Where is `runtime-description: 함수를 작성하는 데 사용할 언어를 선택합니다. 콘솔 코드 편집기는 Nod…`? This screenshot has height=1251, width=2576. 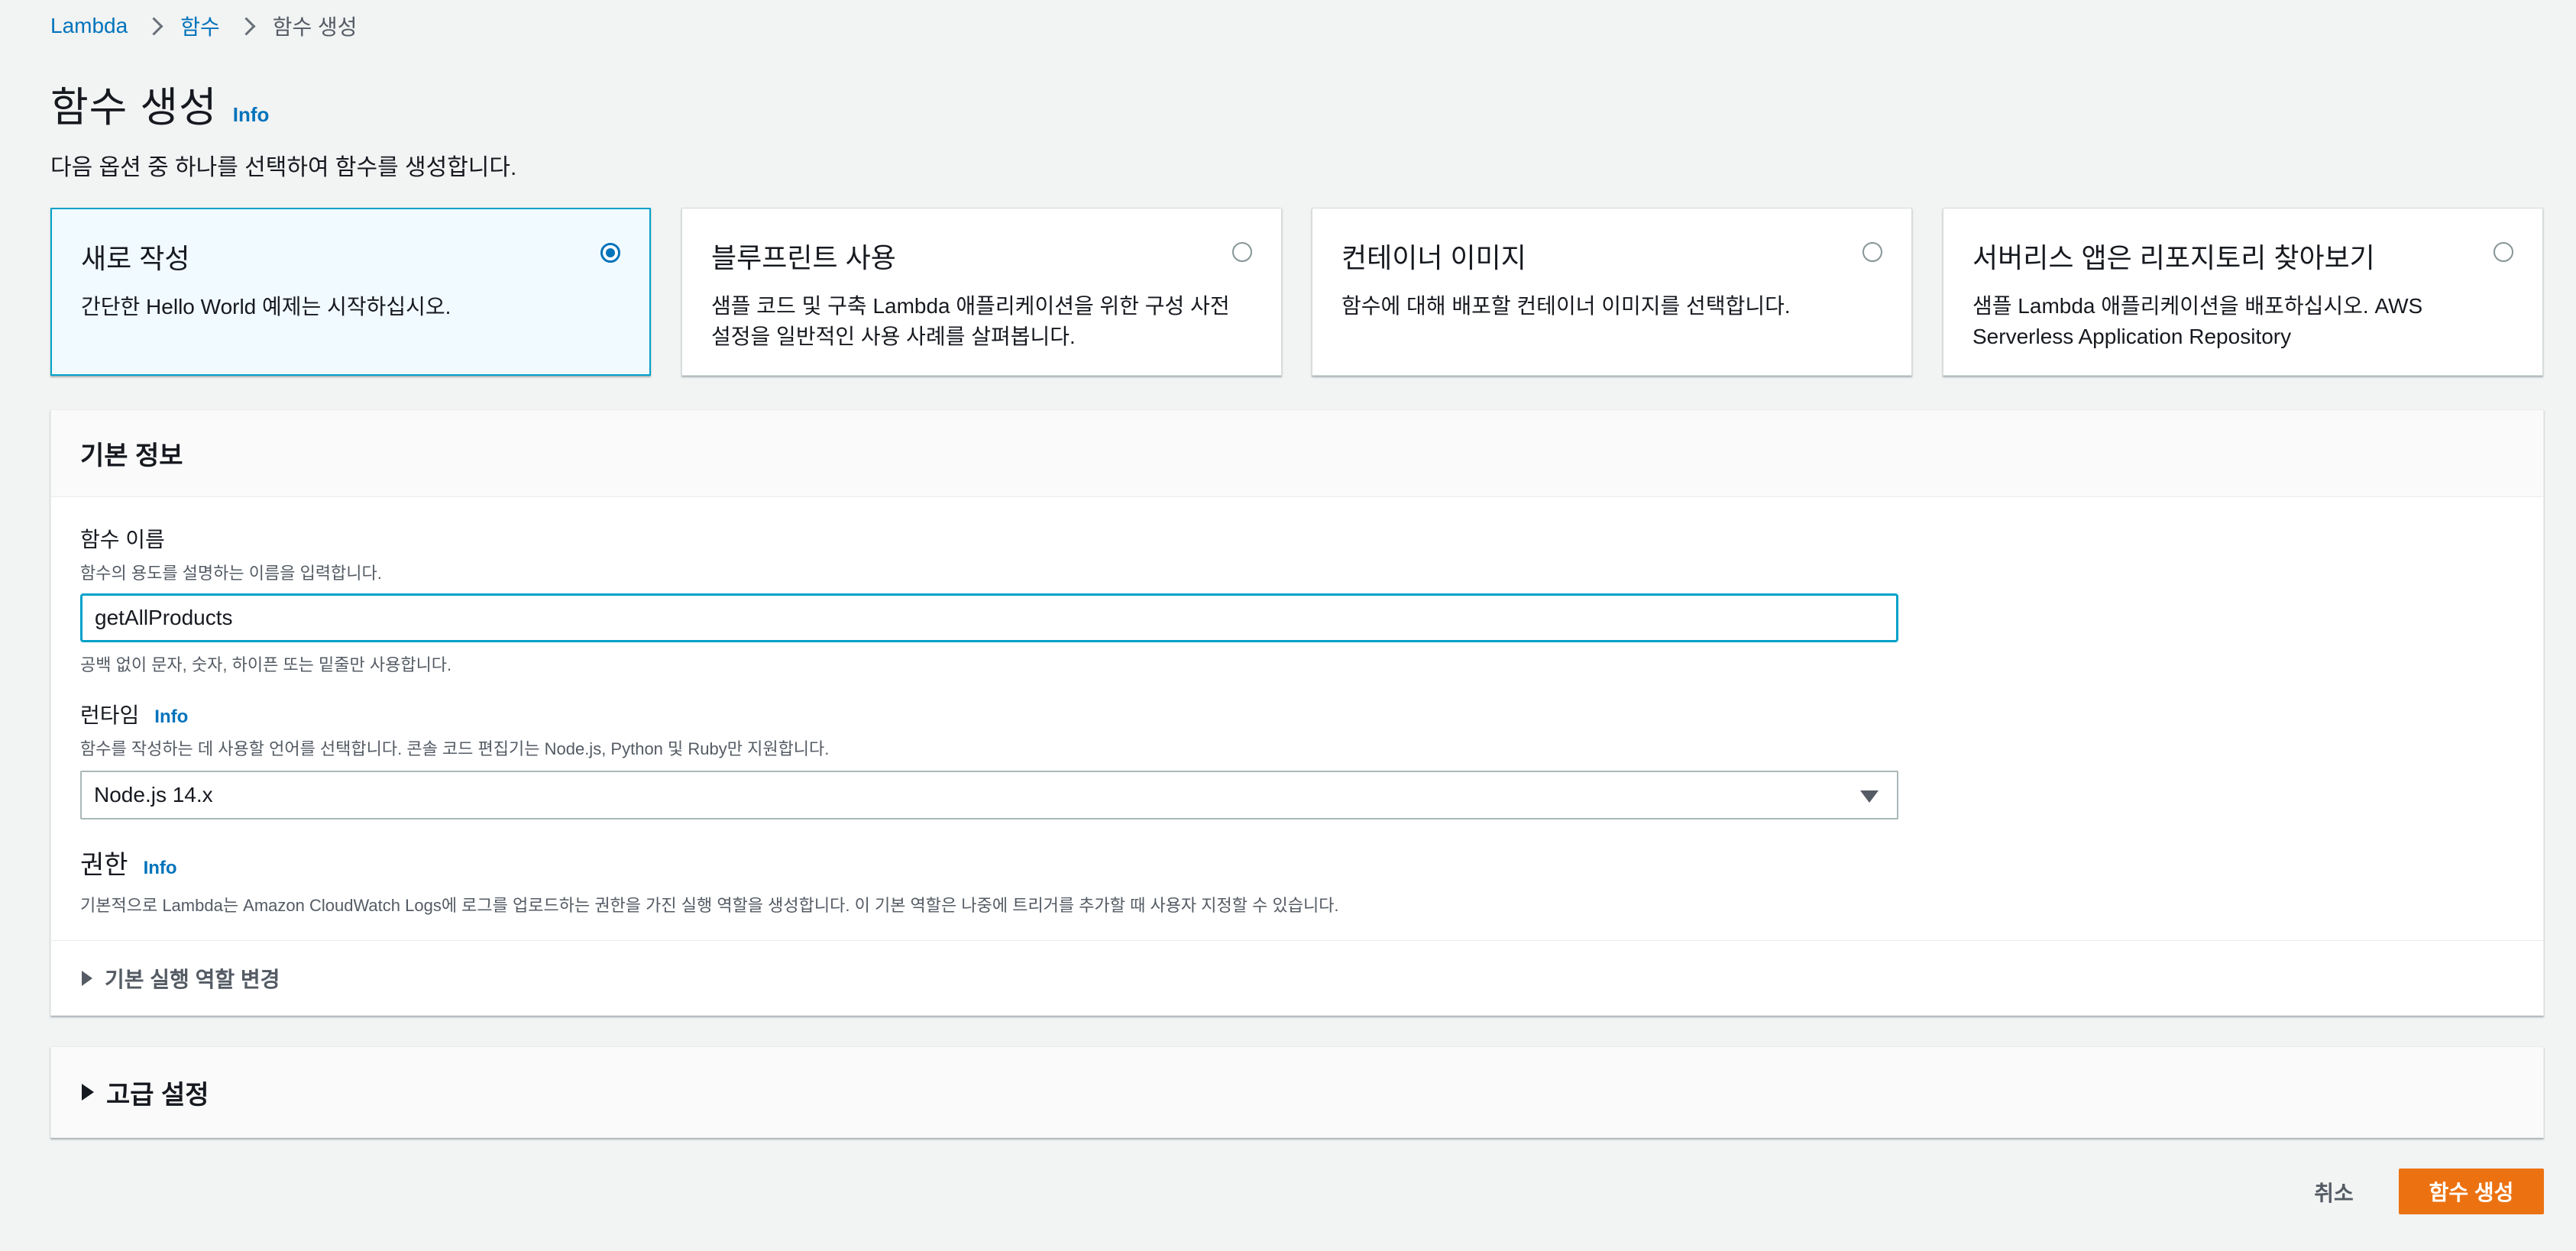
runtime-description: 함수를 작성하는 데 사용할 언어를 선택합니다. 콘솔 코드 편집기는 Nod… is located at coordinates (455, 748).